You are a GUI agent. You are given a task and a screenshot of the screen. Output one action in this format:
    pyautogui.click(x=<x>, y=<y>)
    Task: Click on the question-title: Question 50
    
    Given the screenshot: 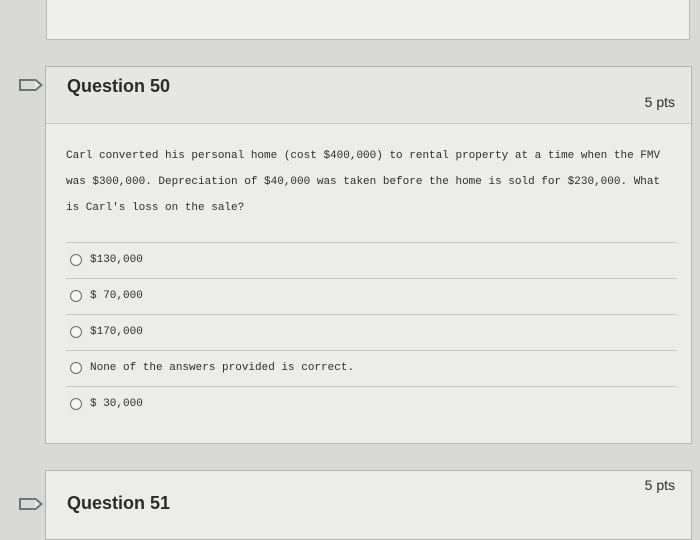 What is the action you would take?
    pyautogui.click(x=119, y=86)
    